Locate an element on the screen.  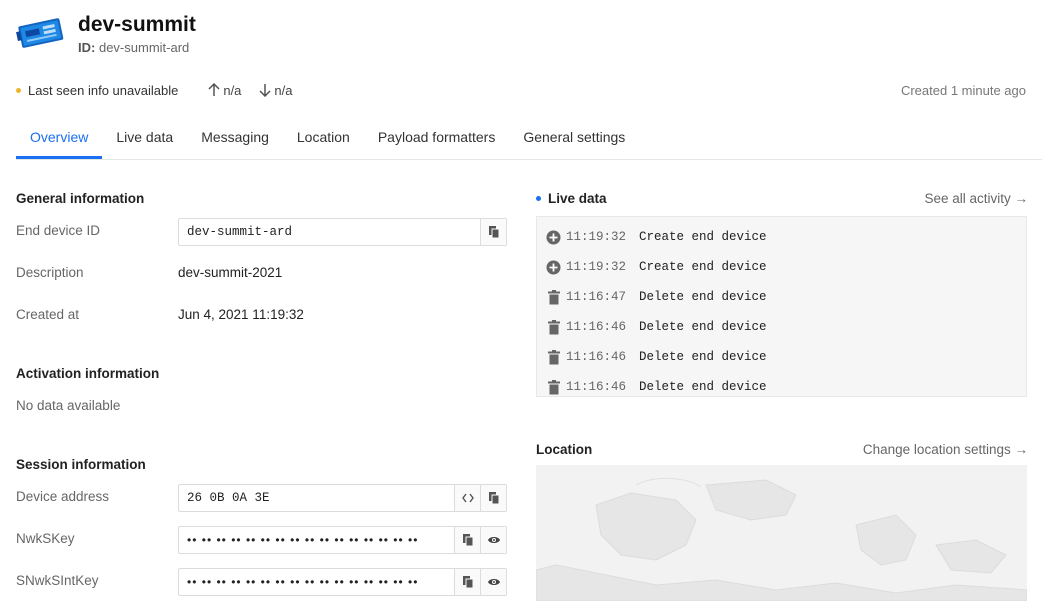
created-ago: Created 1 minute ago is located at coordinates (963, 90).